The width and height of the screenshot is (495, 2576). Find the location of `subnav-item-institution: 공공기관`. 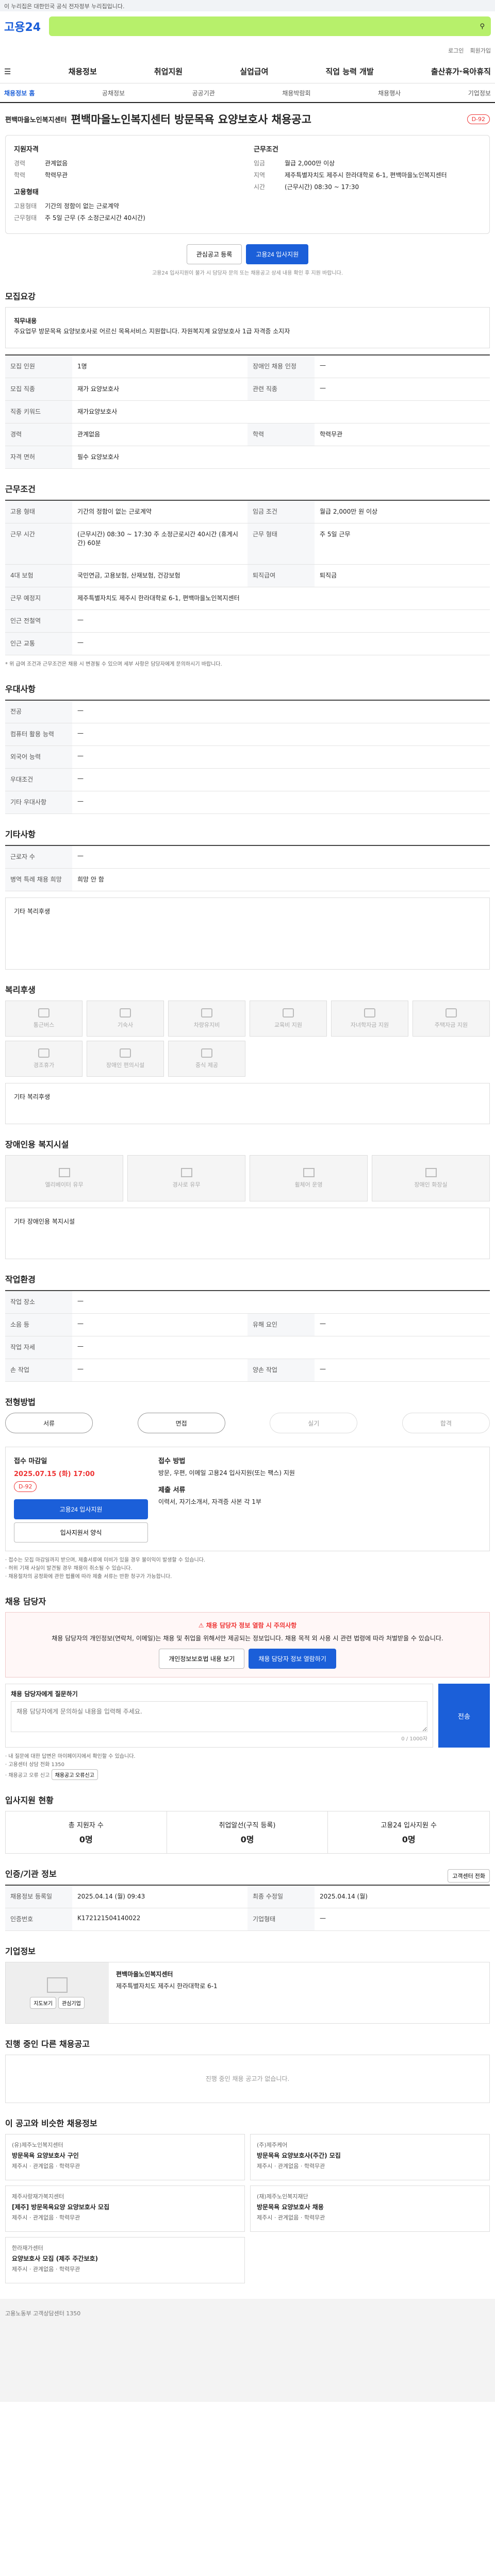

subnav-item-institution: 공공기관 is located at coordinates (203, 93).